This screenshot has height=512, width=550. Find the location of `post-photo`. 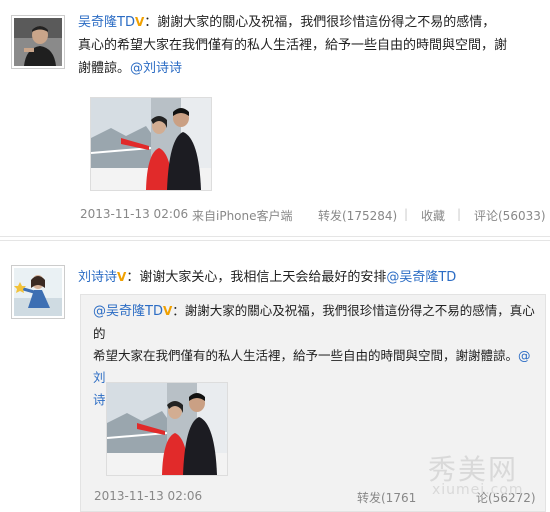

post-photo is located at coordinates (151, 144).